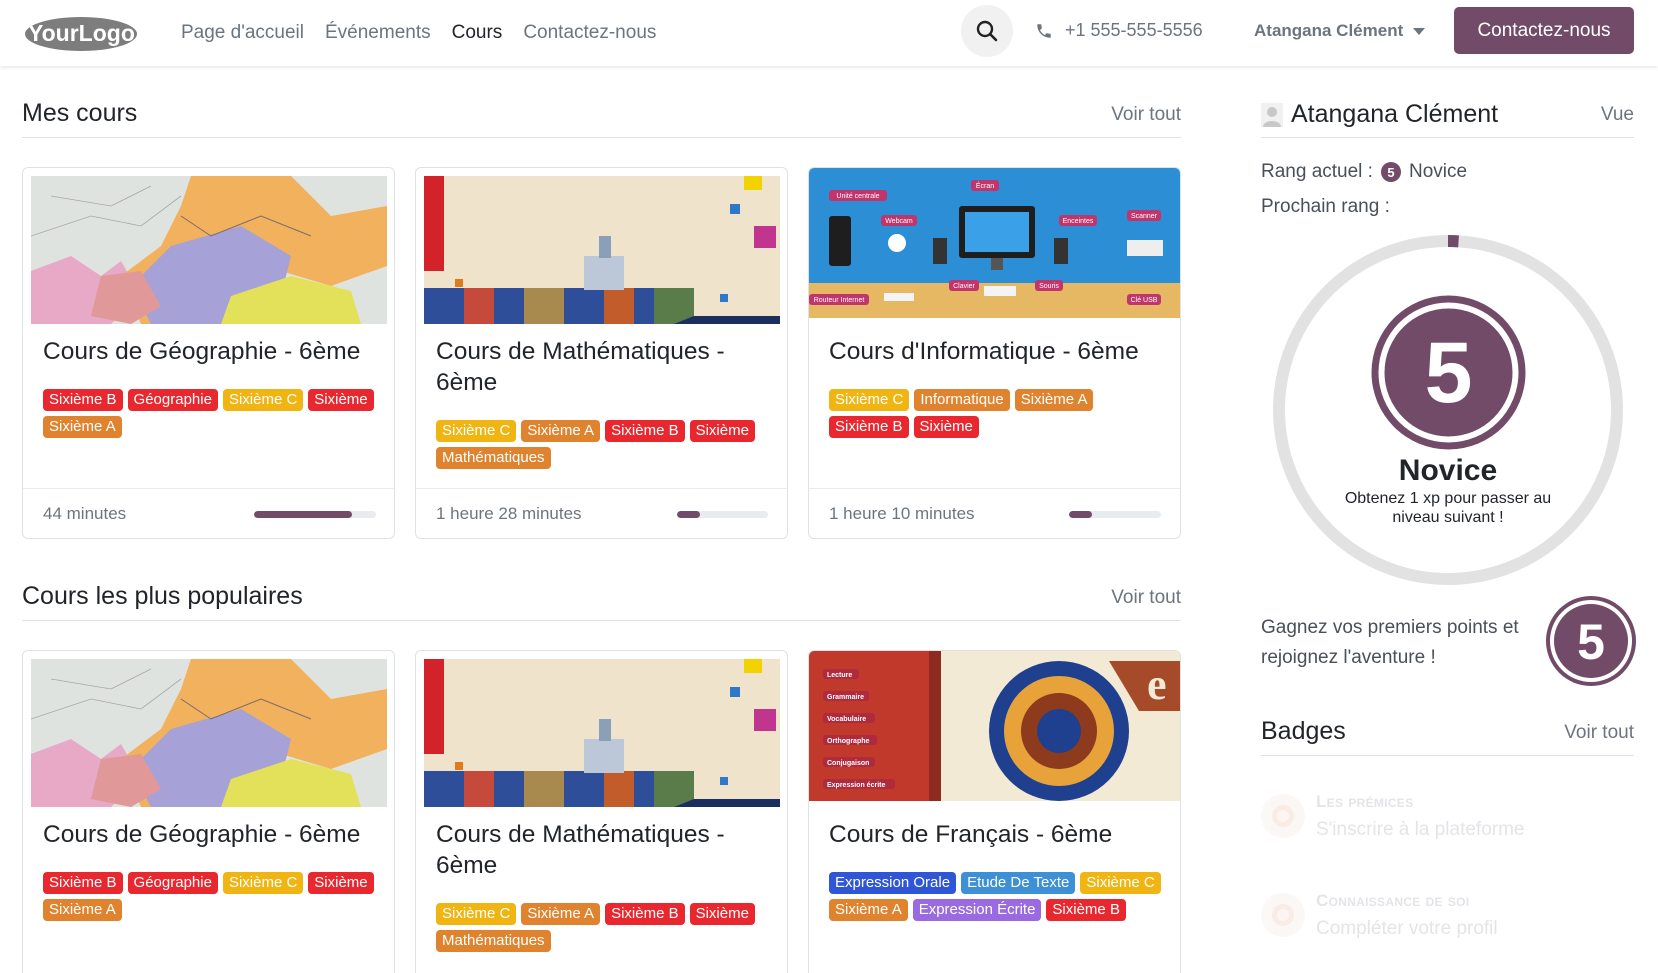  Describe the element at coordinates (964, 286) in the screenshot. I see `image-label: Clavier` at that location.